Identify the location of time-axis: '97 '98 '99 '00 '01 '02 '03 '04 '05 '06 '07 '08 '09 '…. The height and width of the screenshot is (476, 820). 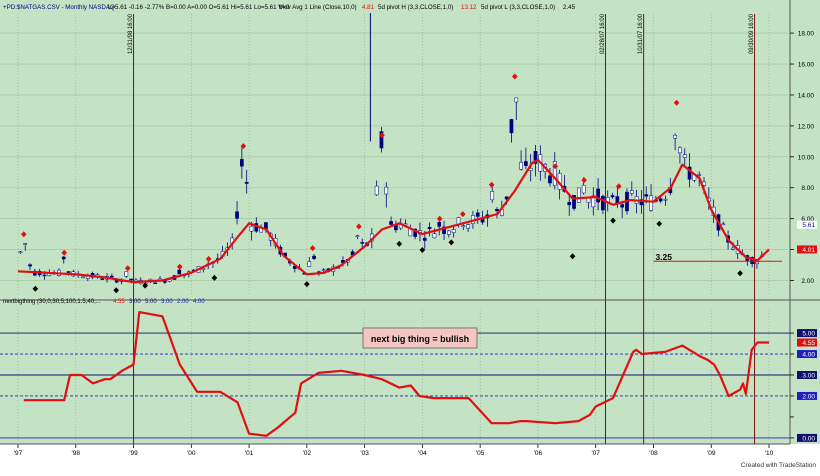
(395, 450).